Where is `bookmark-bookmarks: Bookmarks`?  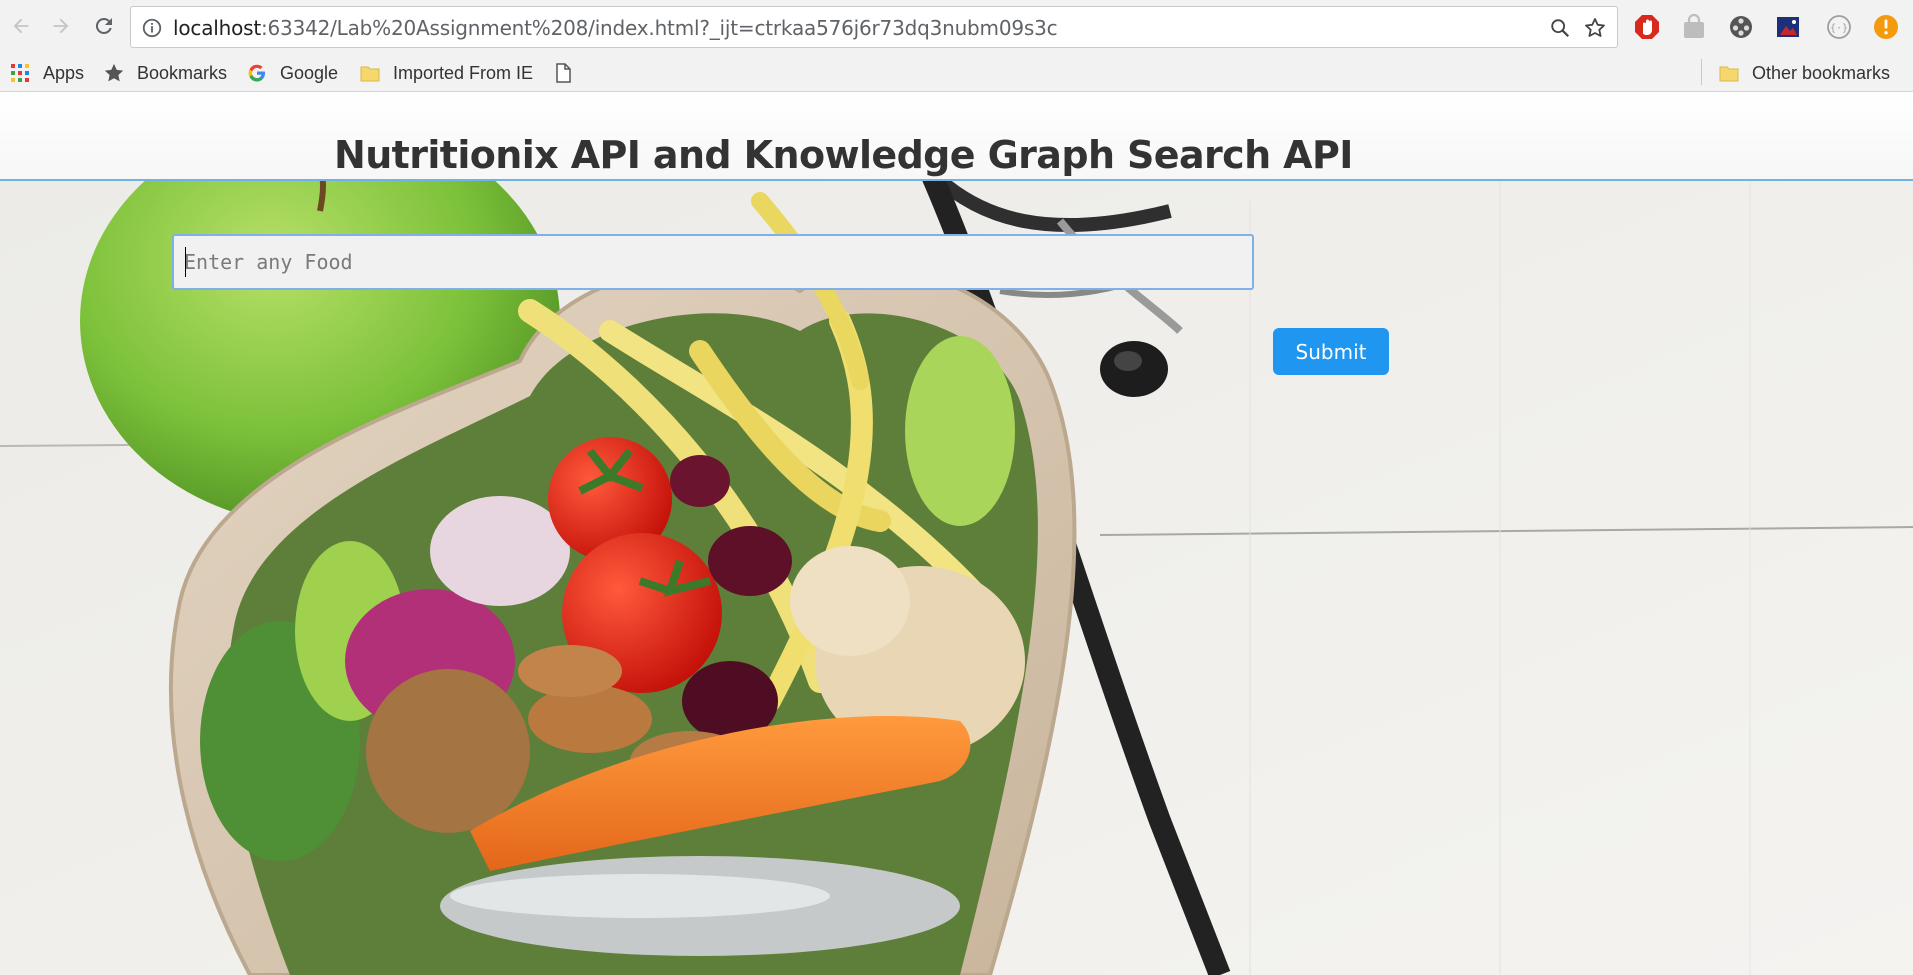 bookmark-bookmarks: Bookmarks is located at coordinates (165, 73).